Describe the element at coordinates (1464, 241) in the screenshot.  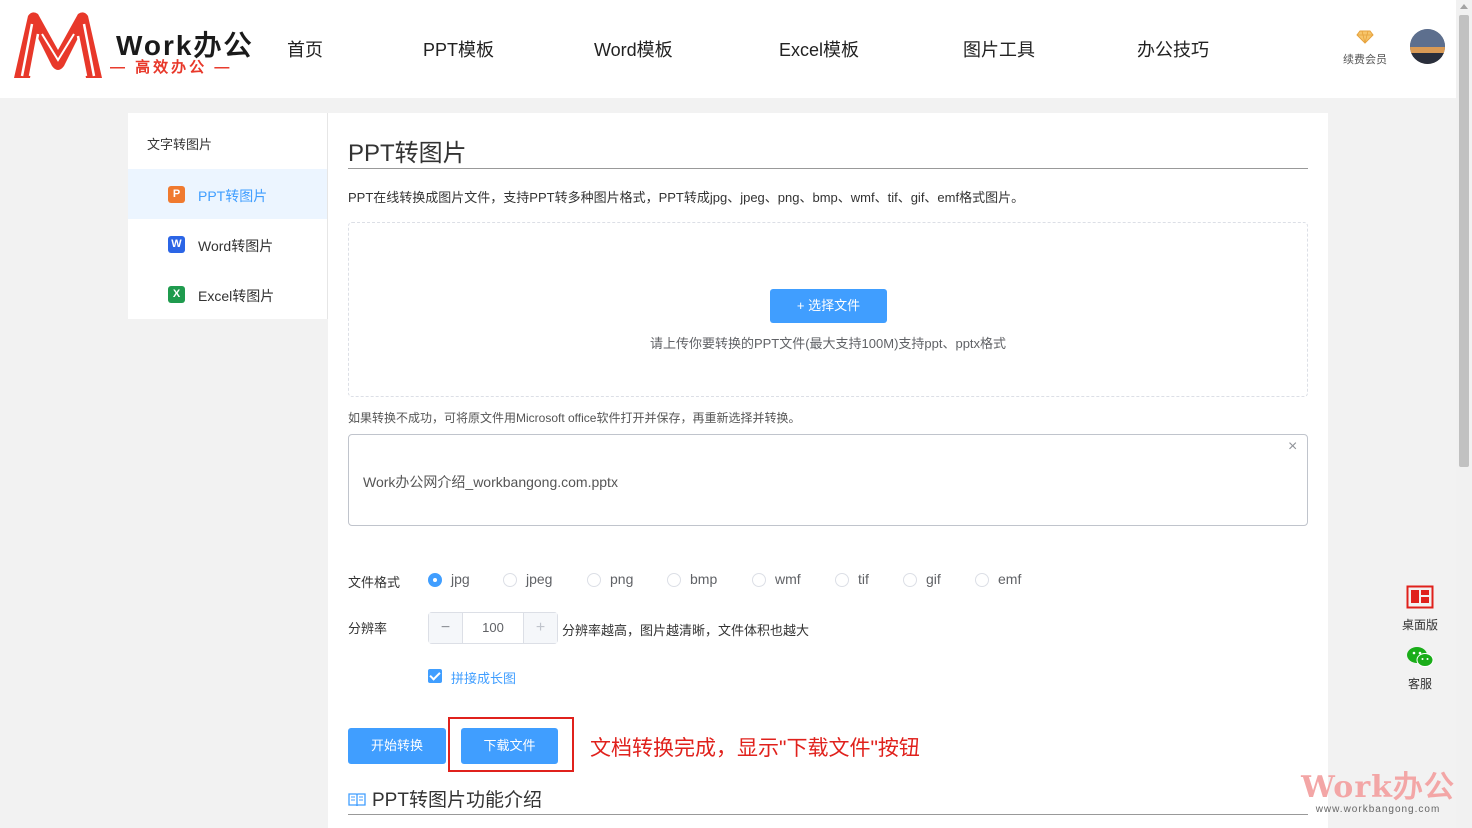
I see `scrollbar-thumb` at that location.